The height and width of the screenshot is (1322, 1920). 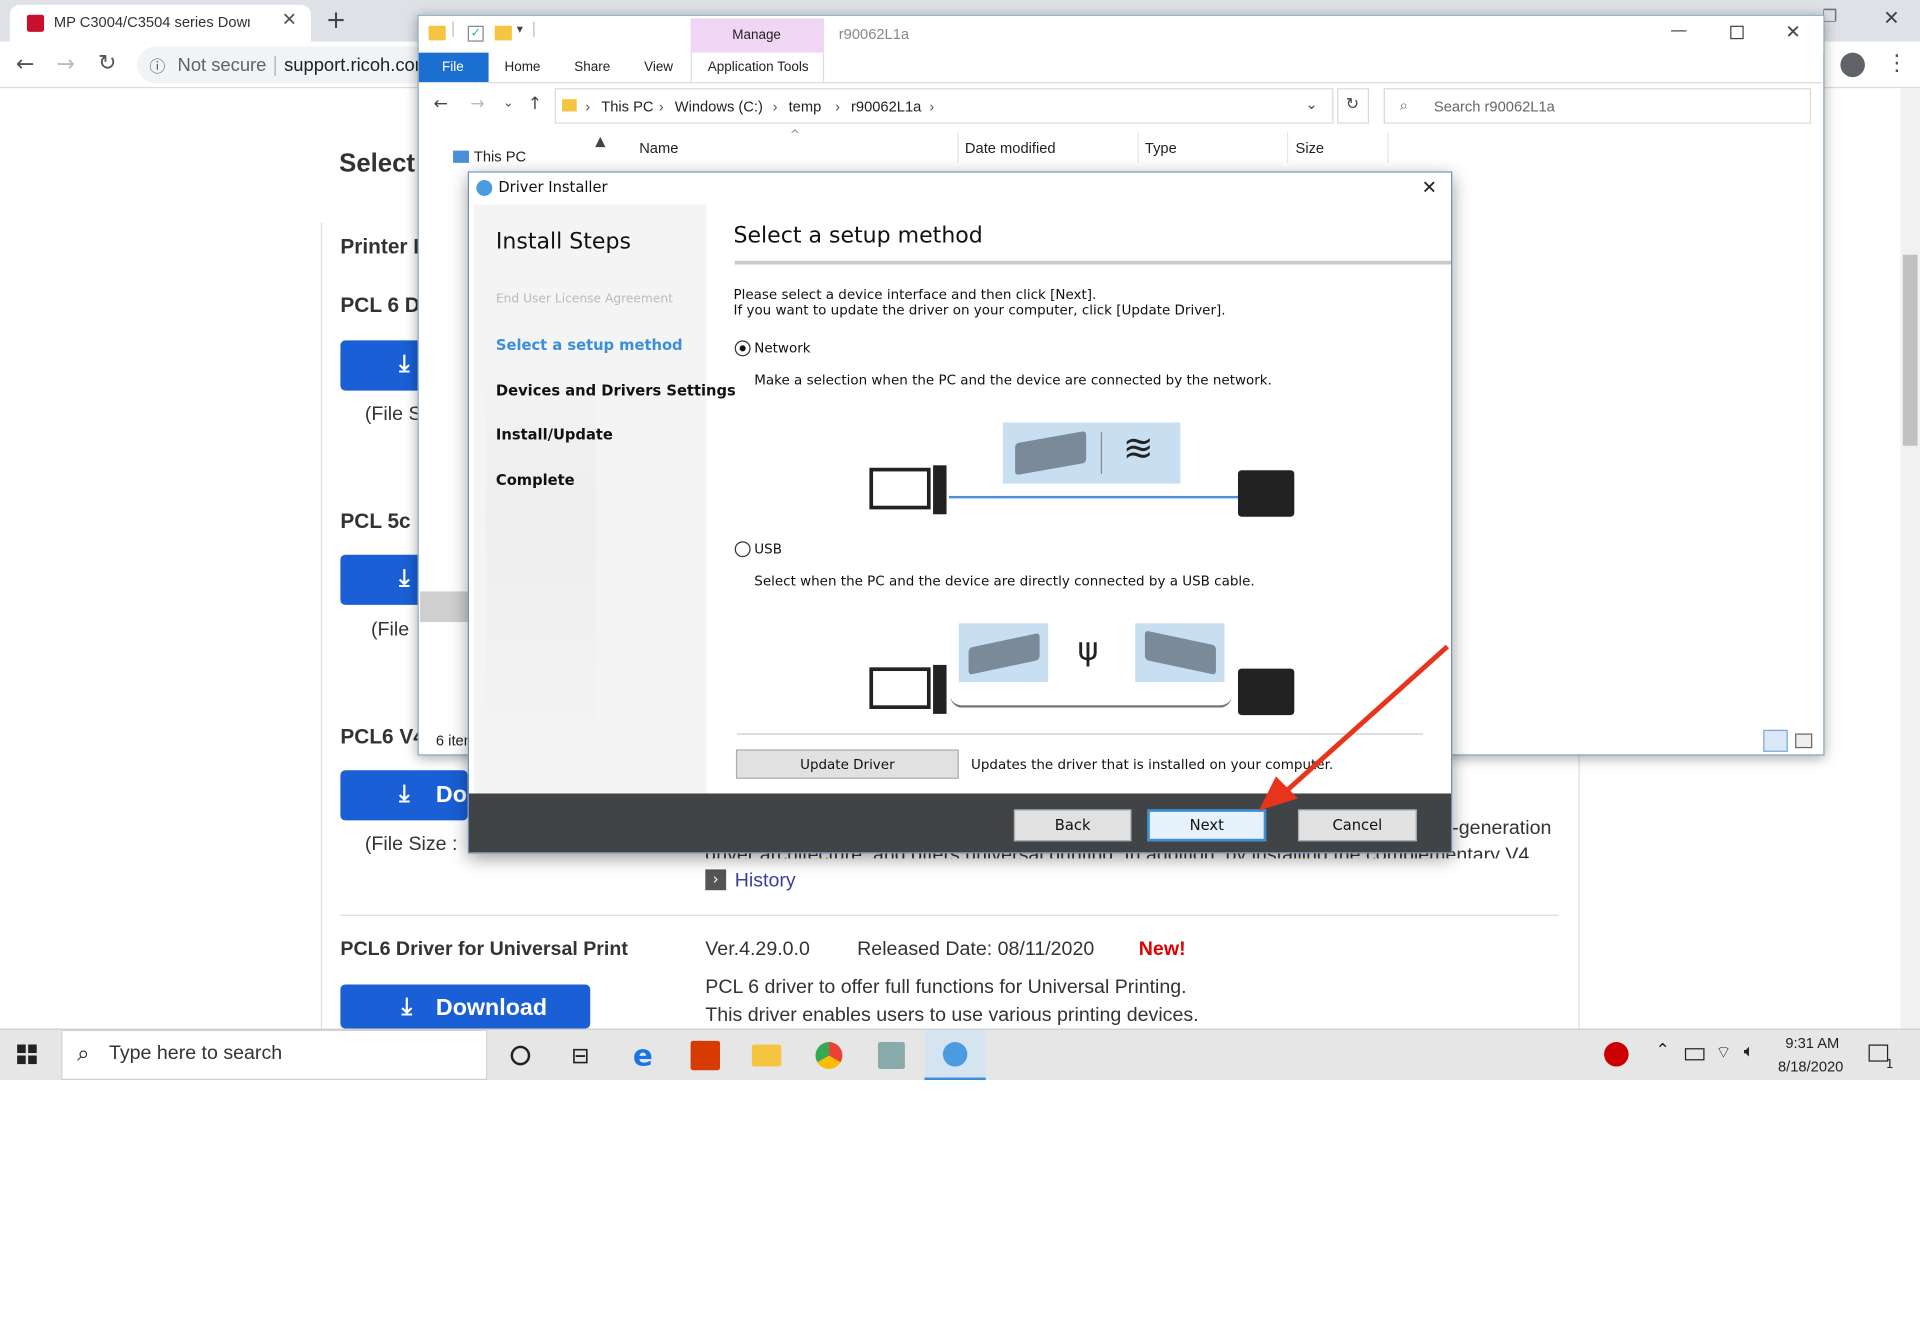 I want to click on installer-app-icon, so click(x=891, y=1055).